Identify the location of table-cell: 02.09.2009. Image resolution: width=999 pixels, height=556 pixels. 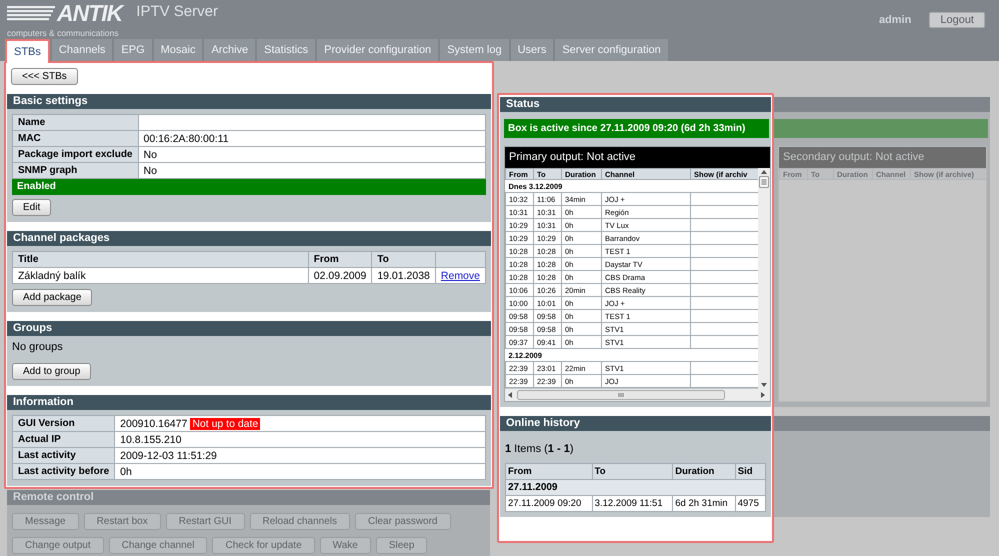
(340, 276).